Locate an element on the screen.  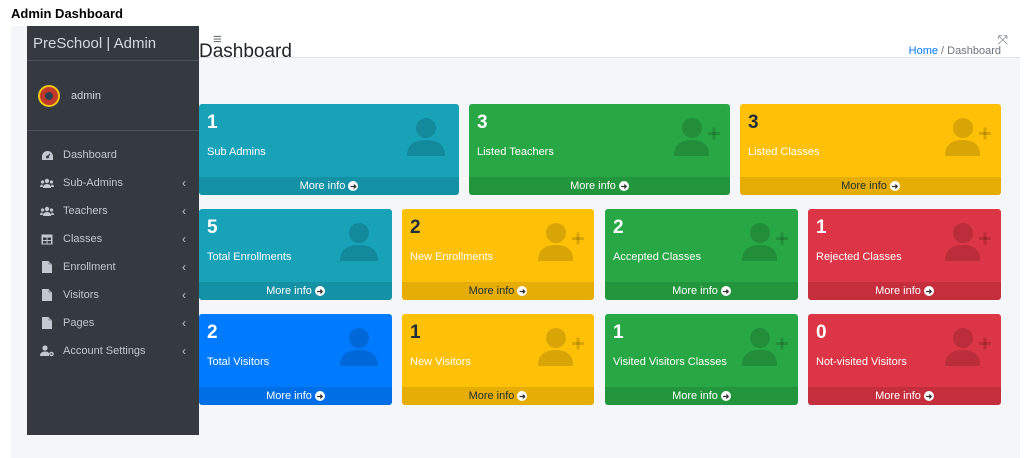
stat-label: New Visitors is located at coordinates (440, 362).